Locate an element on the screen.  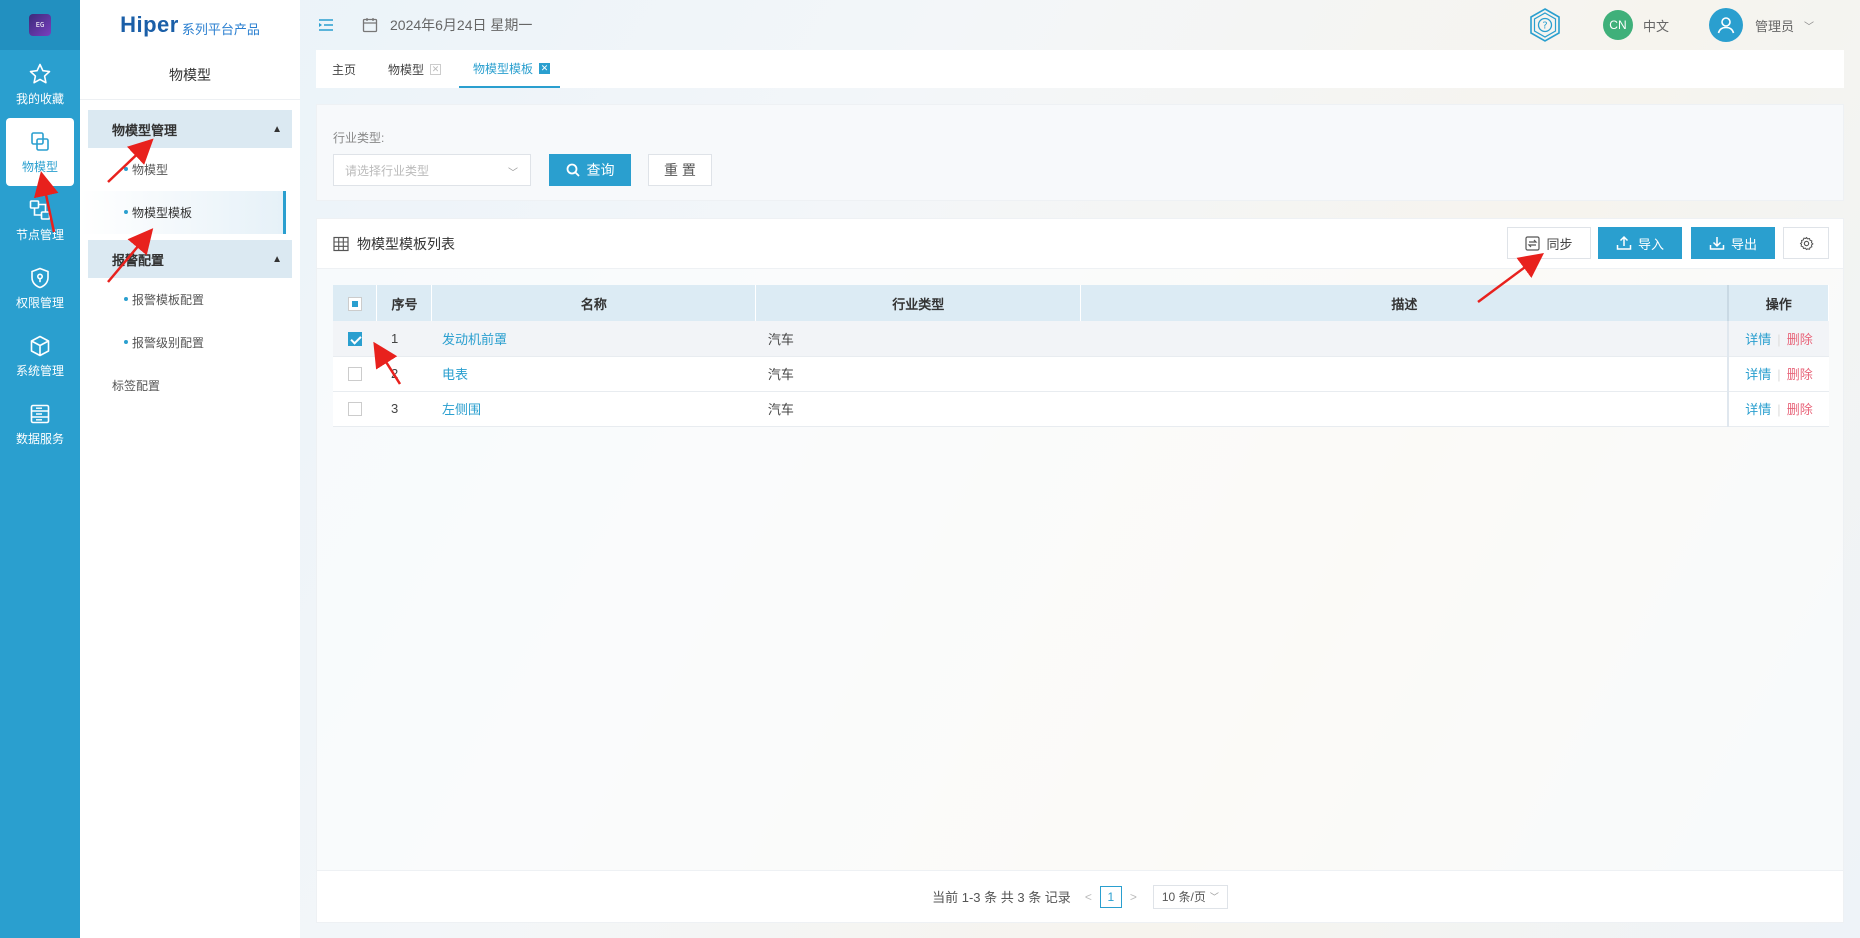
app-logo-icon: EG is located at coordinates (40, 25).